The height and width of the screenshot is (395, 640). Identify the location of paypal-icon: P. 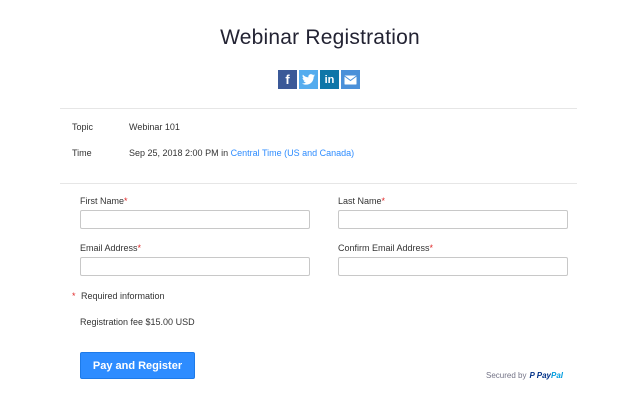
(532, 375).